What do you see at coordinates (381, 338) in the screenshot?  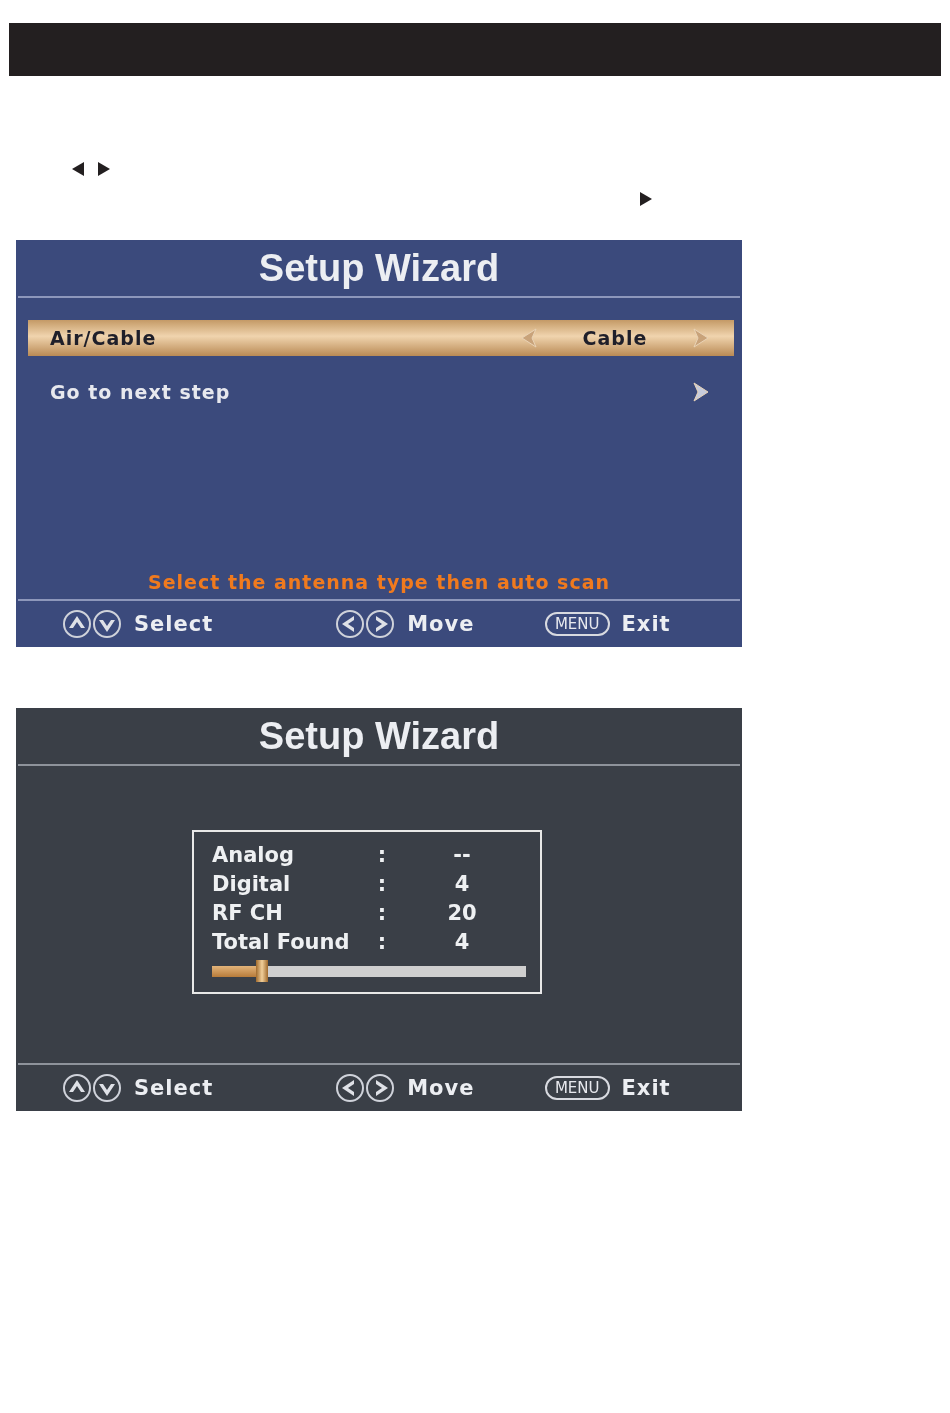 I see `menu-row: Air/Cable Cable` at bounding box center [381, 338].